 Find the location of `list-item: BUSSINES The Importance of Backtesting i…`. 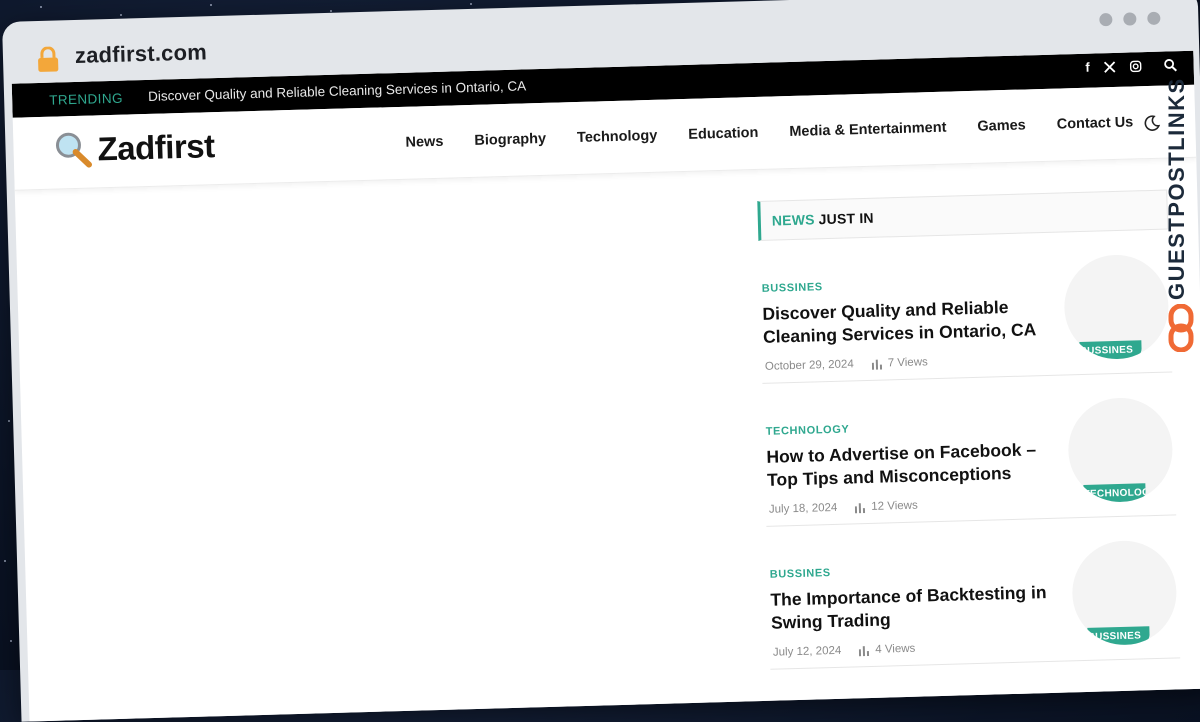

list-item: BUSSINES The Importance of Backtesting i… is located at coordinates (973, 601).